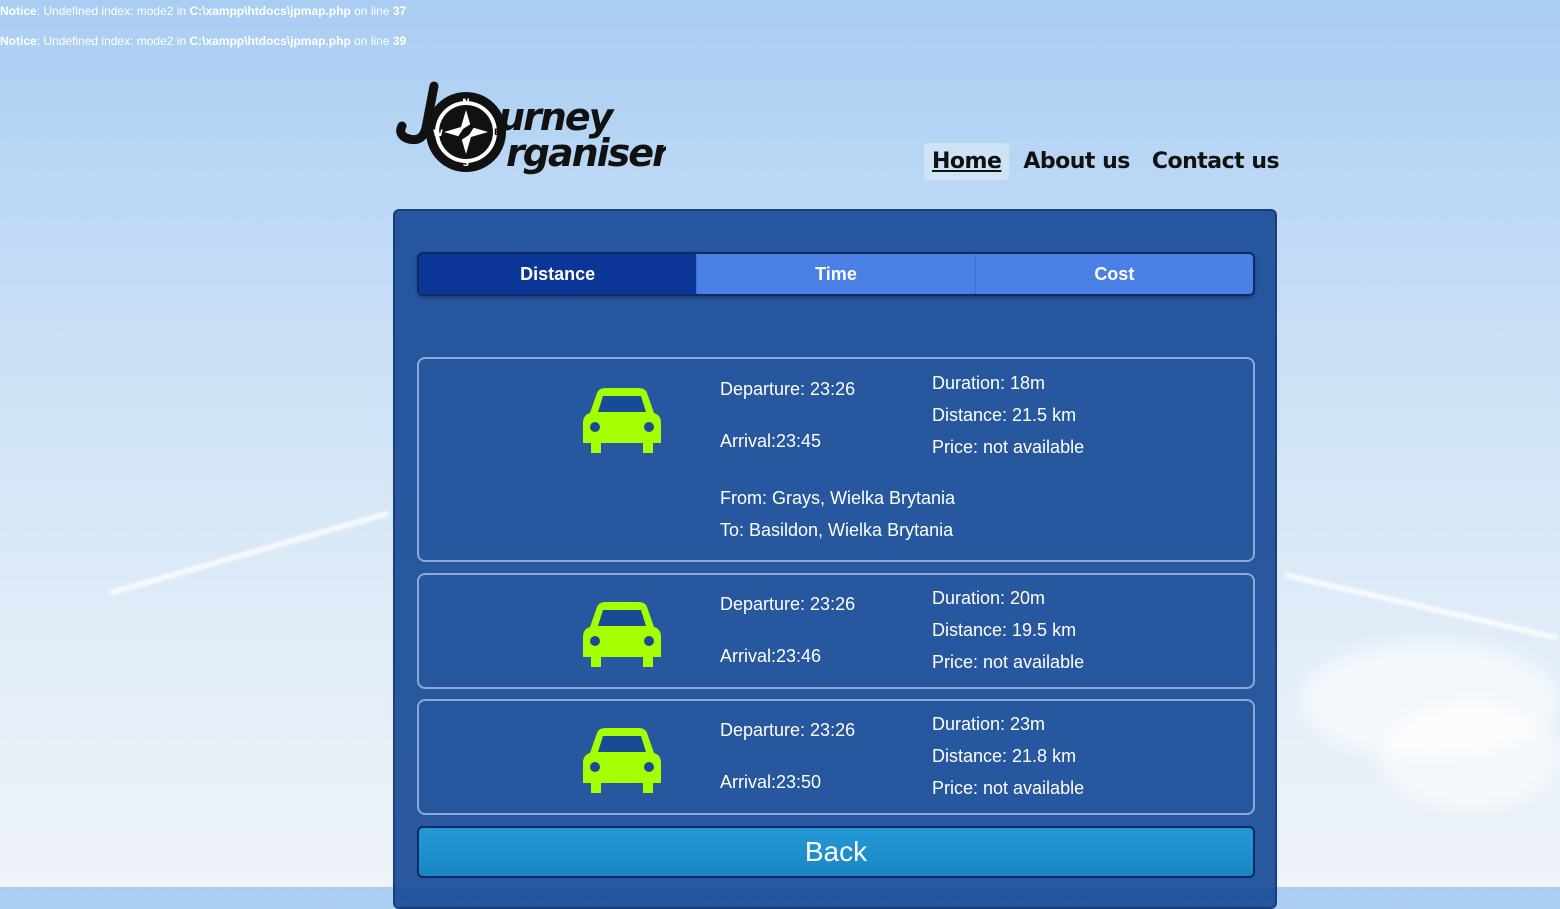  I want to click on tab-time: Time, so click(836, 274).